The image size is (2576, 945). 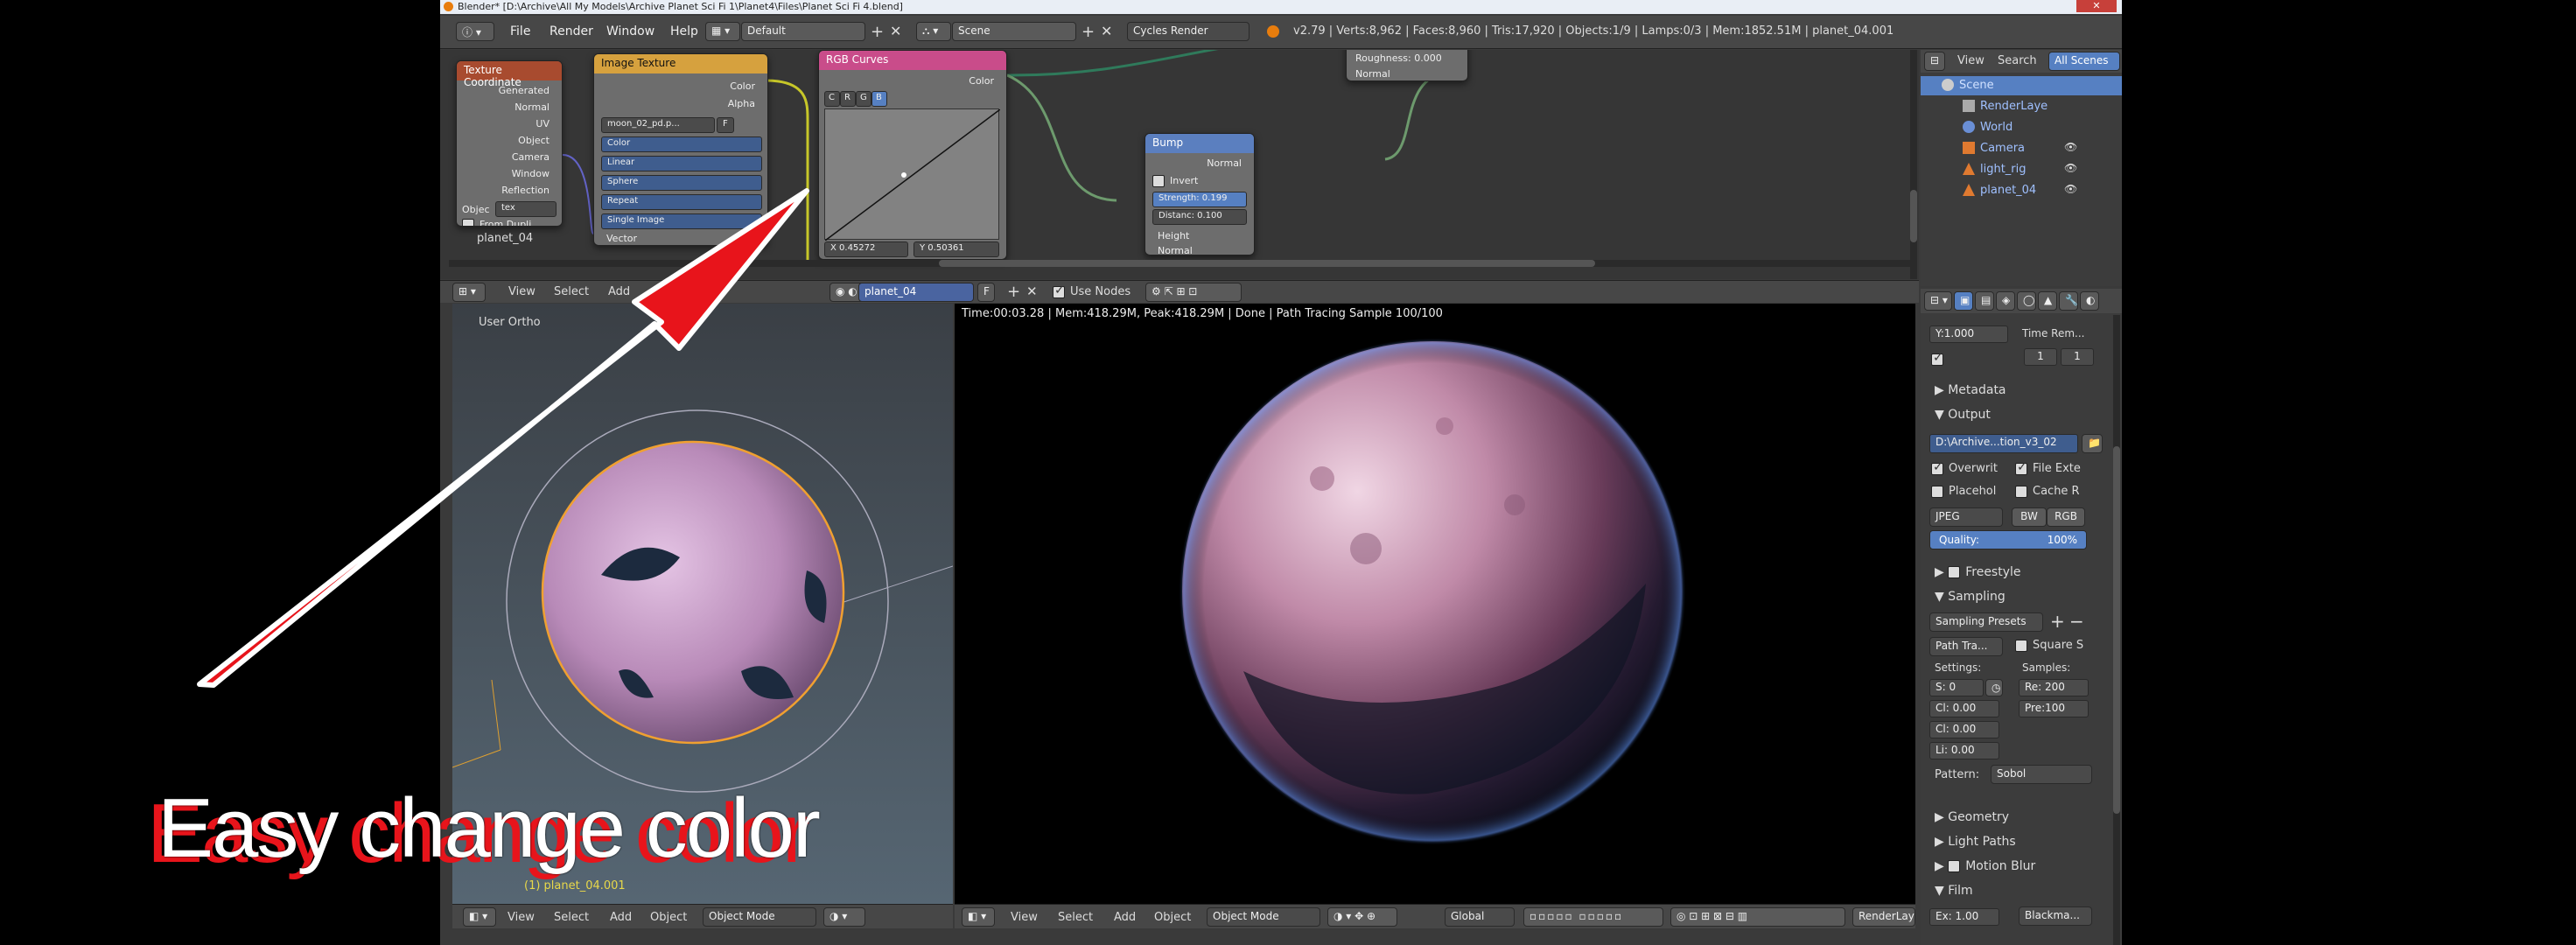 I want to click on arrow-shape, so click(x=503, y=438).